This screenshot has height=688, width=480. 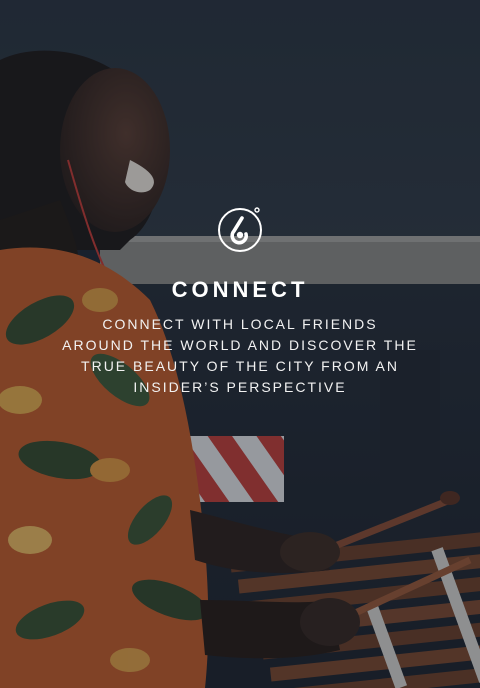 What do you see at coordinates (240, 387) in the screenshot?
I see `description-line: INSIDER’S PERSPECTIVE` at bounding box center [240, 387].